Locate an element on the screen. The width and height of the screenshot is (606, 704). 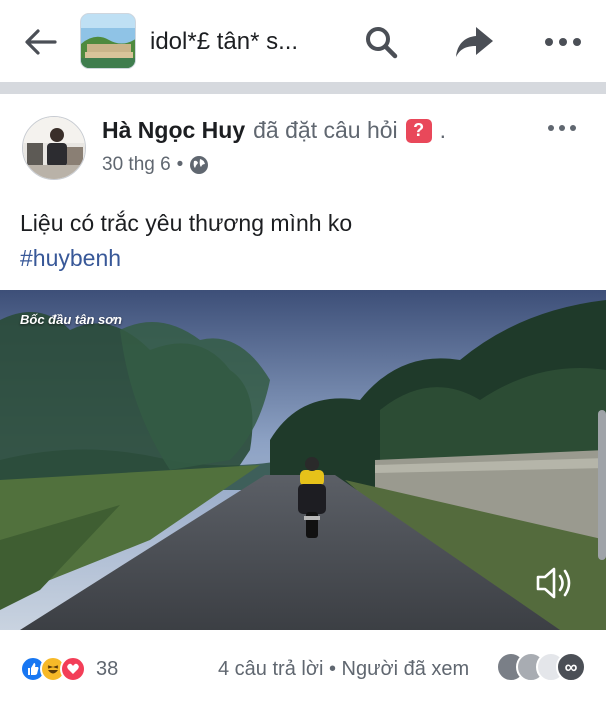
group-image is located at coordinates (108, 41).